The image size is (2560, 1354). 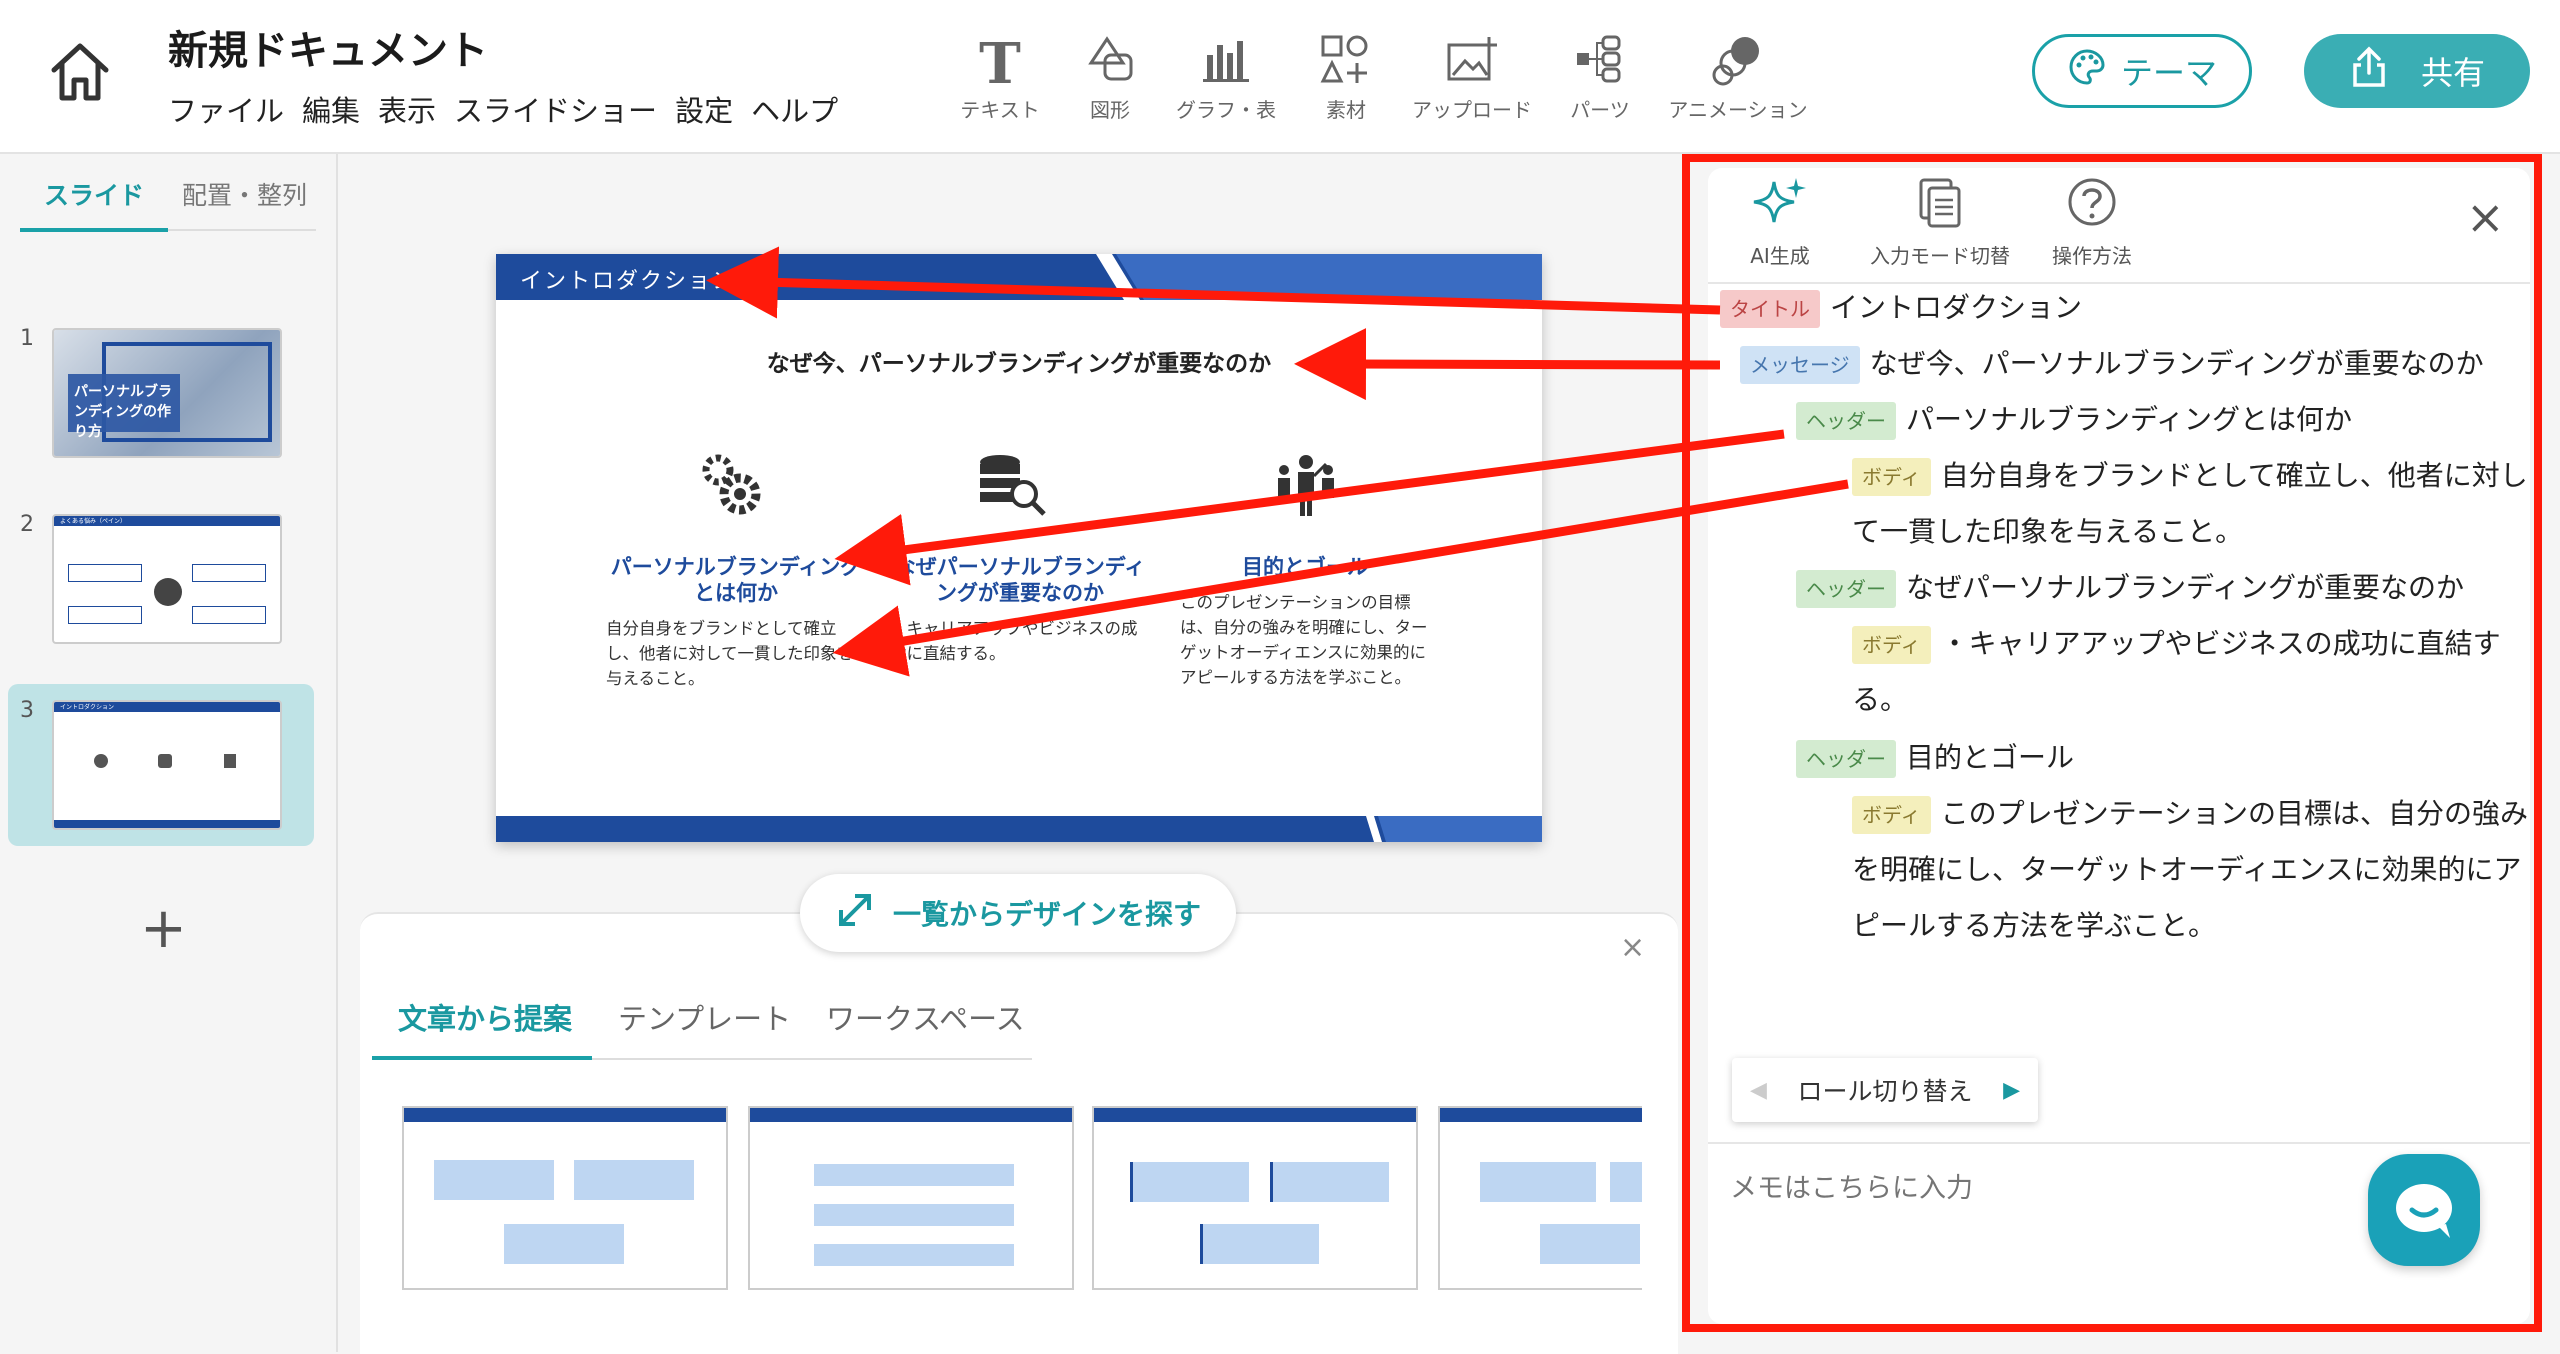 What do you see at coordinates (2087, 71) in the screenshot?
I see `palette-icon` at bounding box center [2087, 71].